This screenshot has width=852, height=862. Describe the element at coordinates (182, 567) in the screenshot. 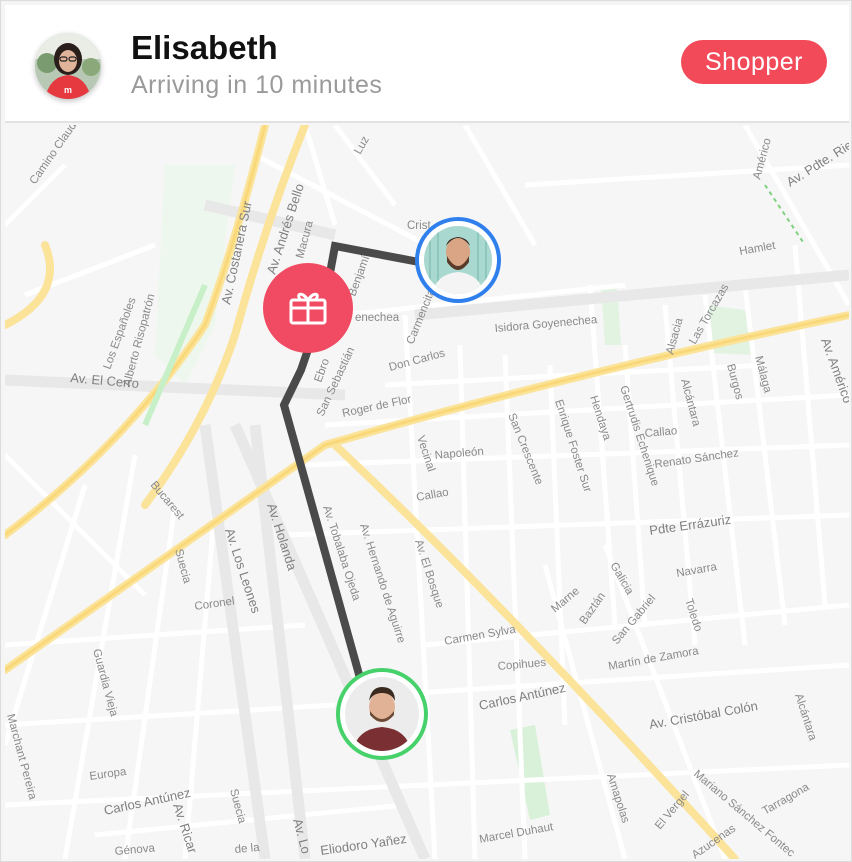

I see `street-label: Suecia` at that location.